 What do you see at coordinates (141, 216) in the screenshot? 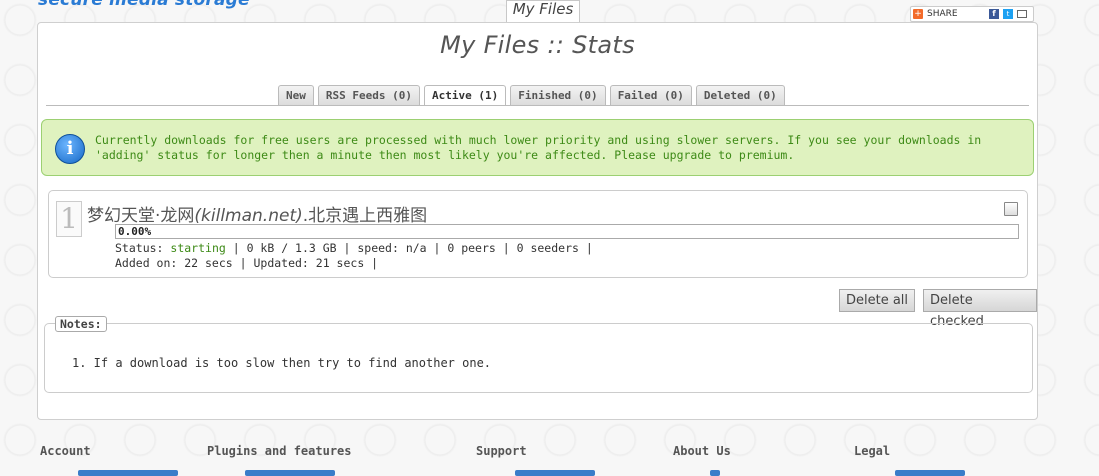
I see `download-name-prefix: 梦幻天堂·龙网` at bounding box center [141, 216].